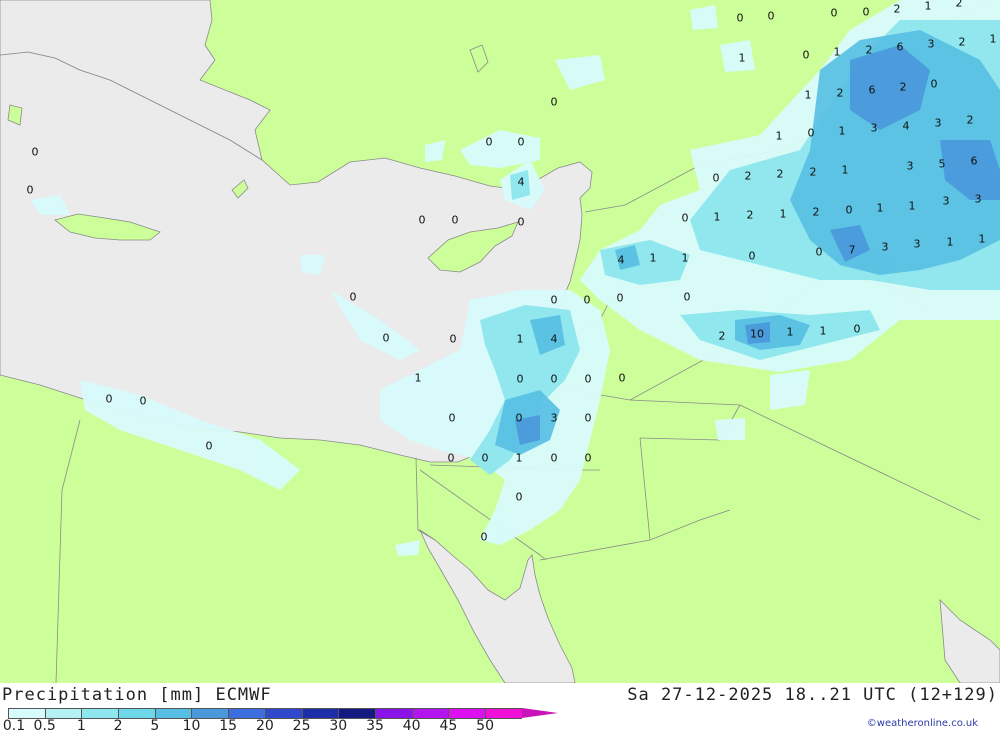  Describe the element at coordinates (14, 726) in the screenshot. I see `color-scale-tick-label: 0.1` at that location.